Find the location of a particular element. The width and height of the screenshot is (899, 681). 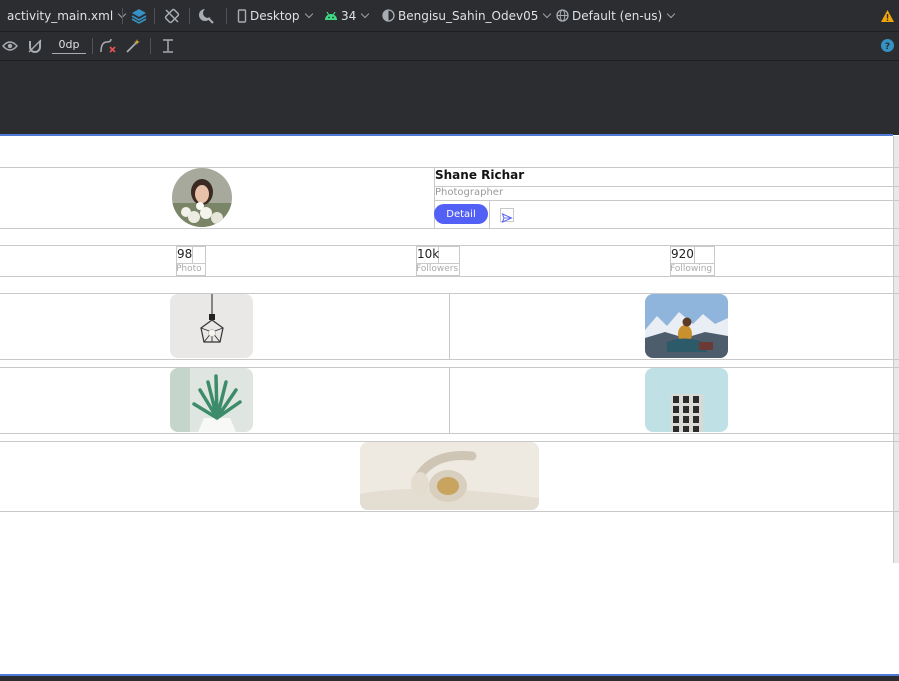

theme-selector: Bengisu_Sahin_Odev05 is located at coordinates (468, 15).